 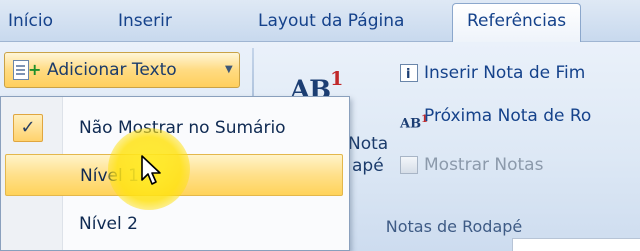 What do you see at coordinates (409, 75) in the screenshot?
I see `endnote-icon` at bounding box center [409, 75].